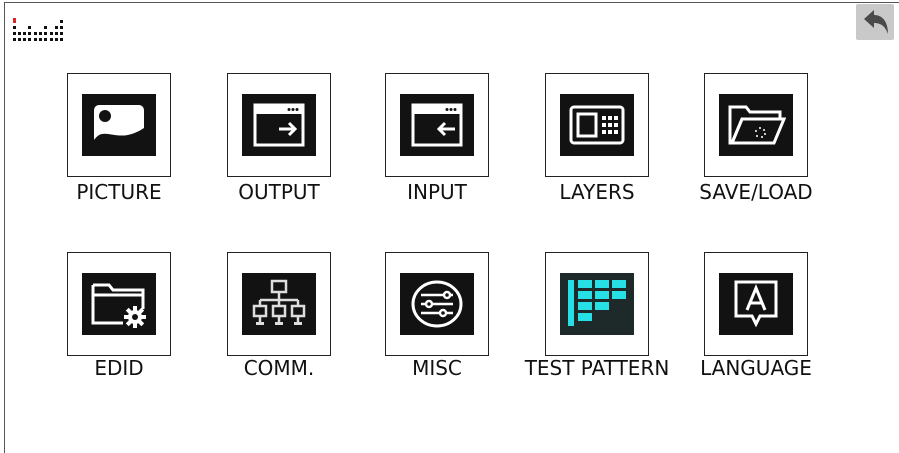  Describe the element at coordinates (756, 192) in the screenshot. I see `save-load-label: SAVE/LOAD` at that location.